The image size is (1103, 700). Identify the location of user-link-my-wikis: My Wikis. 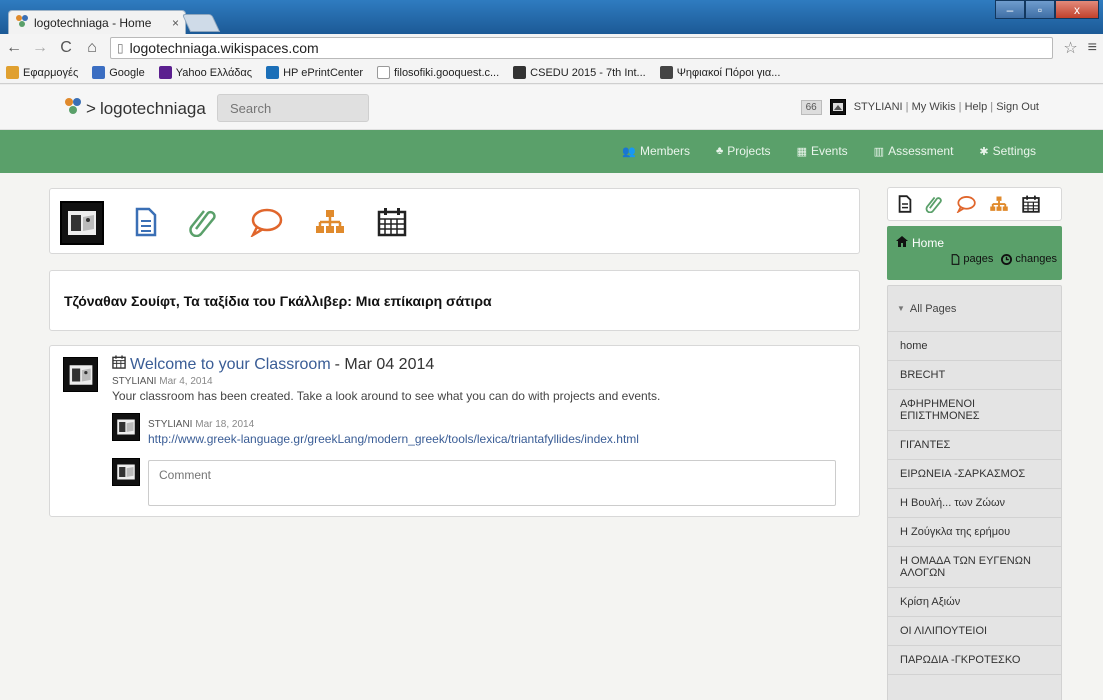
(934, 107).